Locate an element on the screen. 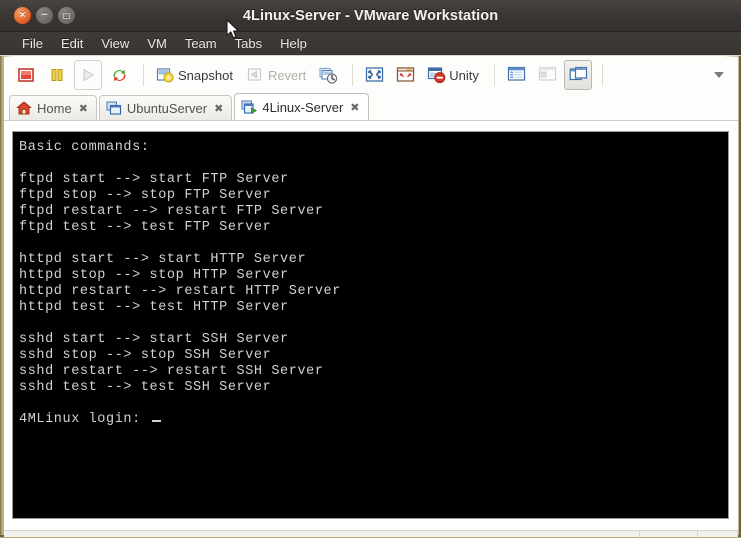  tabs-view-icon is located at coordinates (578, 75).